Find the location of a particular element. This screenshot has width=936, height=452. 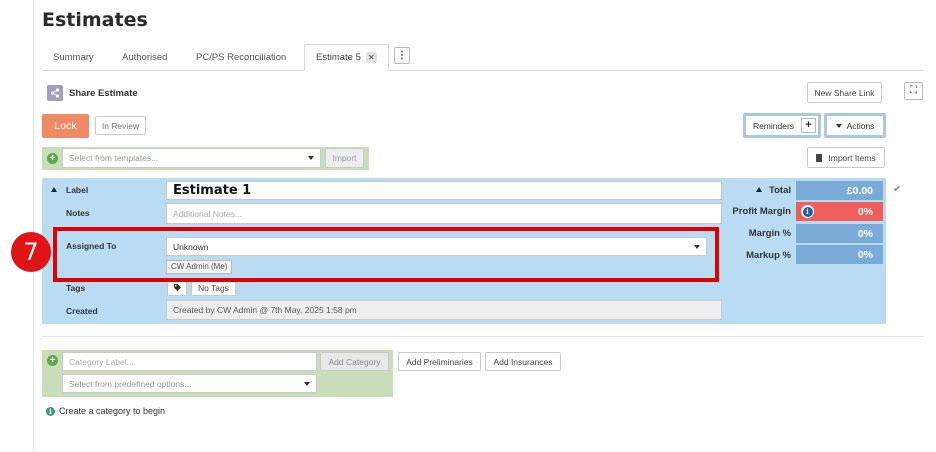

tab-estimate-5: Estimate 5 ✕ is located at coordinates (346, 57).